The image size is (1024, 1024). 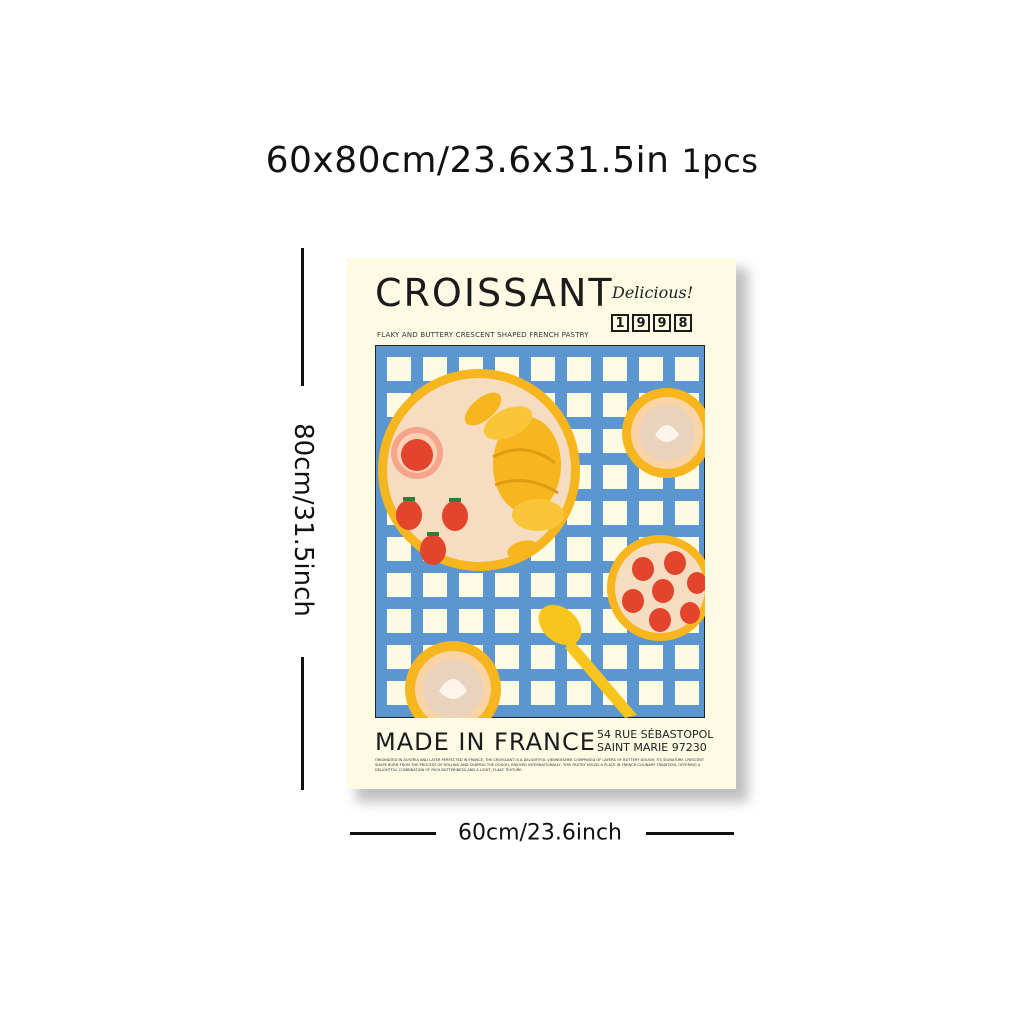 What do you see at coordinates (651, 323) in the screenshot?
I see `poster-year: 1 9 9 8` at bounding box center [651, 323].